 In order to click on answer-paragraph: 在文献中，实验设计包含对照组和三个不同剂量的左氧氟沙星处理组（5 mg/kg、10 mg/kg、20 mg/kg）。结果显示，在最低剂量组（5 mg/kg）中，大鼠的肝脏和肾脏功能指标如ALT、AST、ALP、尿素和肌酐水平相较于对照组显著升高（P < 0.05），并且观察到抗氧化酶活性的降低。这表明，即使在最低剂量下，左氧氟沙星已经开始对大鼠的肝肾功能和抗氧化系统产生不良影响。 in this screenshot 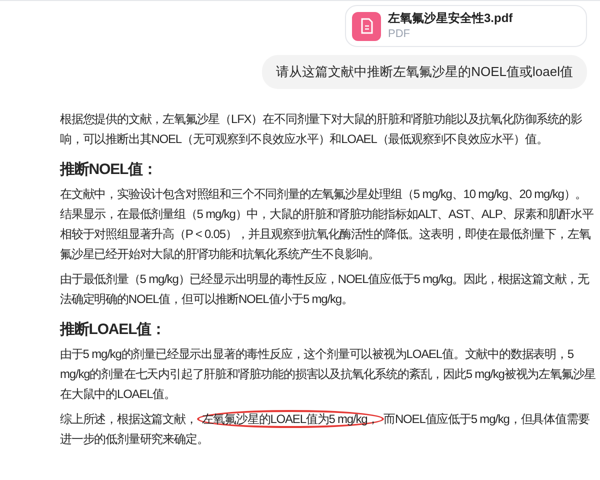, I will do `click(327, 224)`.